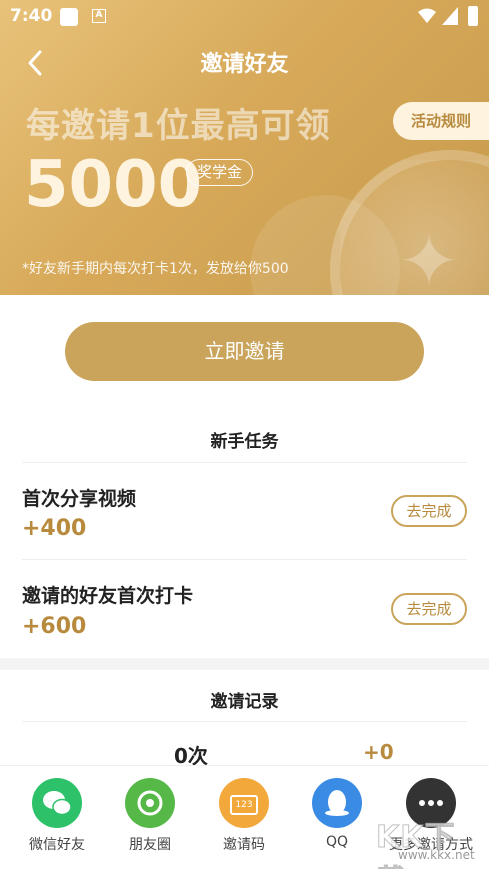 The image size is (489, 869). What do you see at coordinates (427, 840) in the screenshot?
I see `watermark: KK下载 www.kkx.net` at bounding box center [427, 840].